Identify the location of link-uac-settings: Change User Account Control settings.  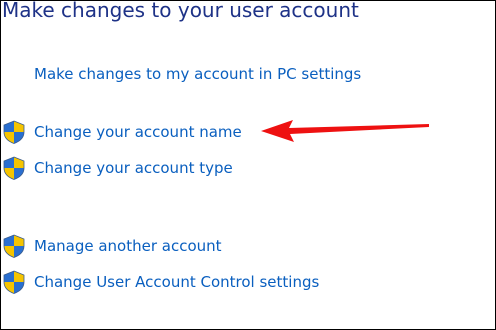
(176, 282).